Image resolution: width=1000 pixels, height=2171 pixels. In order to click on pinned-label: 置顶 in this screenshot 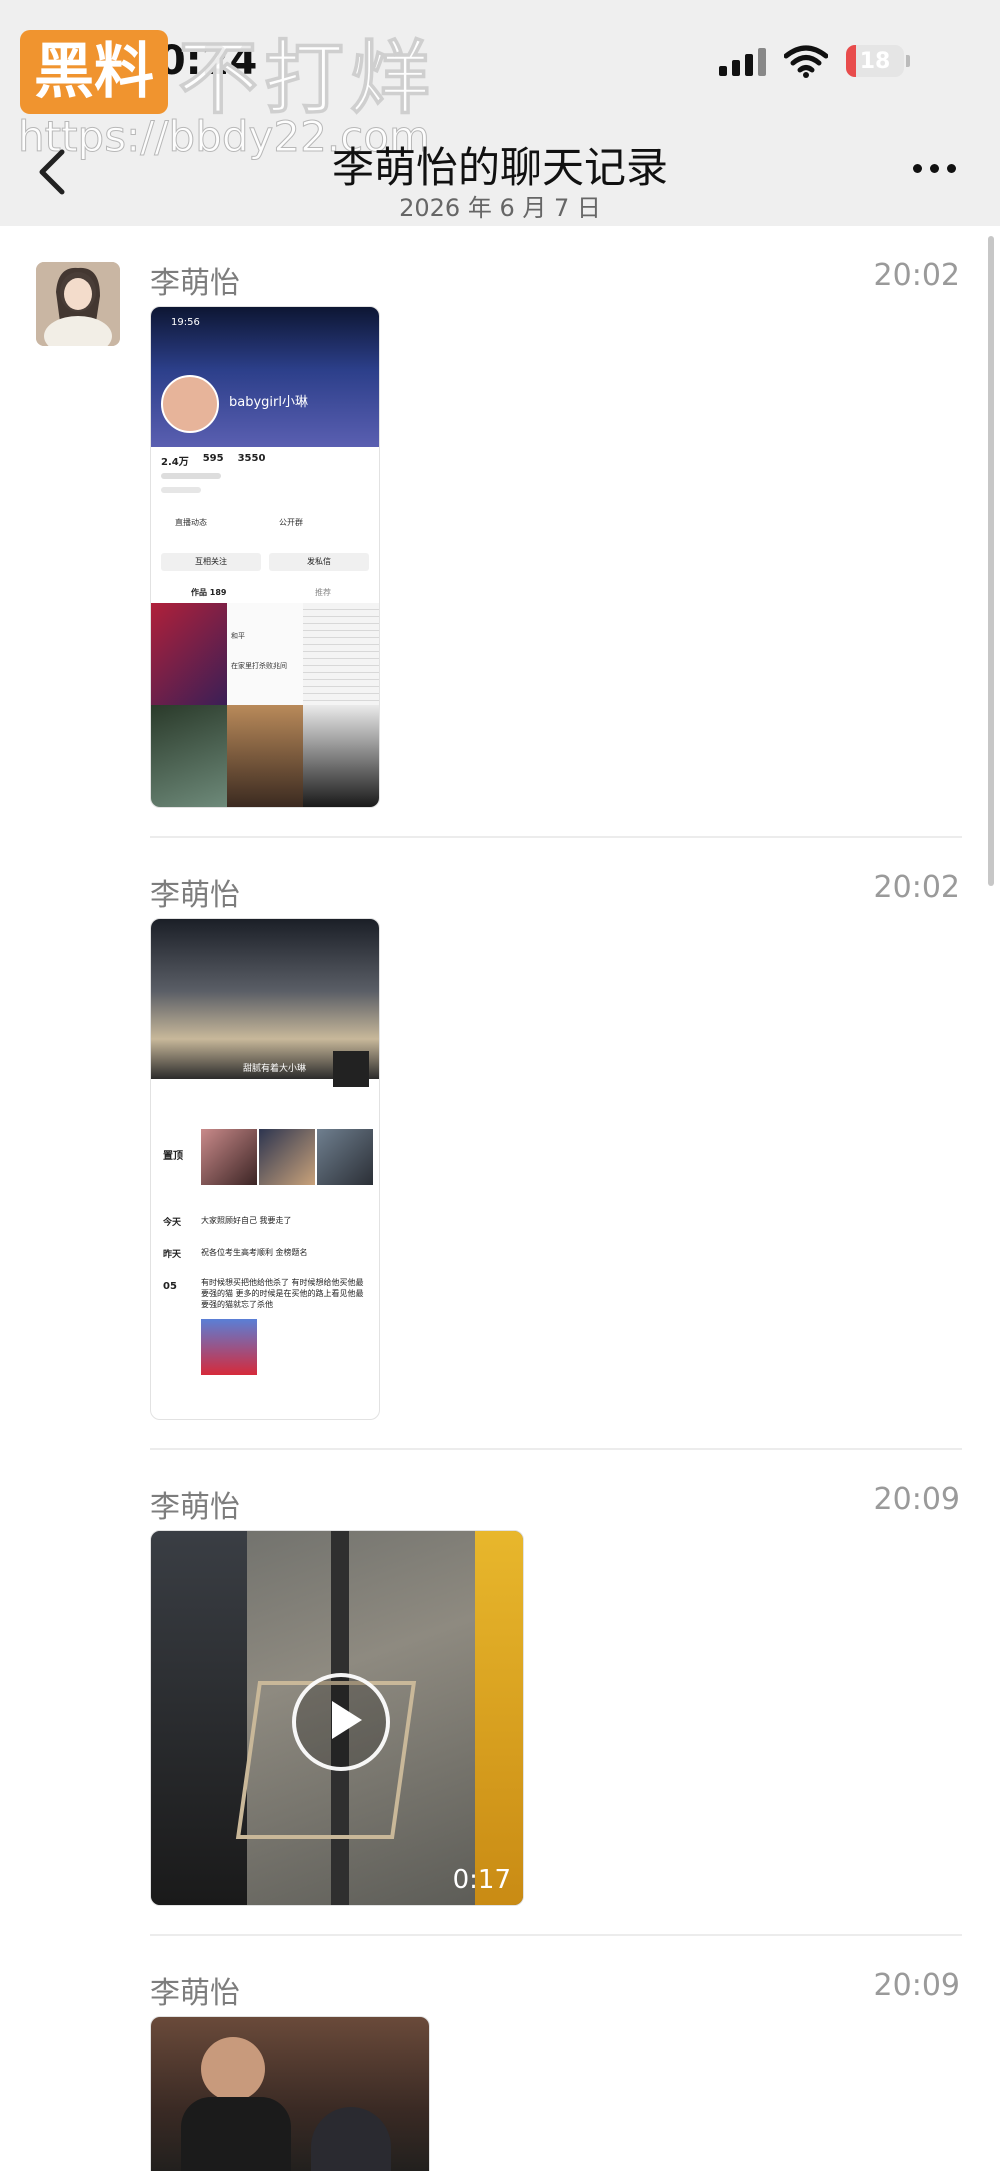, I will do `click(173, 1156)`.